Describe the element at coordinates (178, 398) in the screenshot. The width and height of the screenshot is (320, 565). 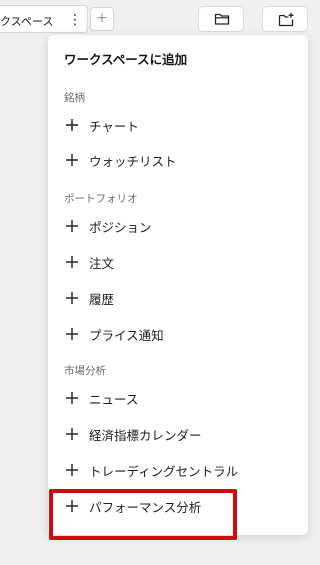
I see `menu-item-news: ニュース` at that location.